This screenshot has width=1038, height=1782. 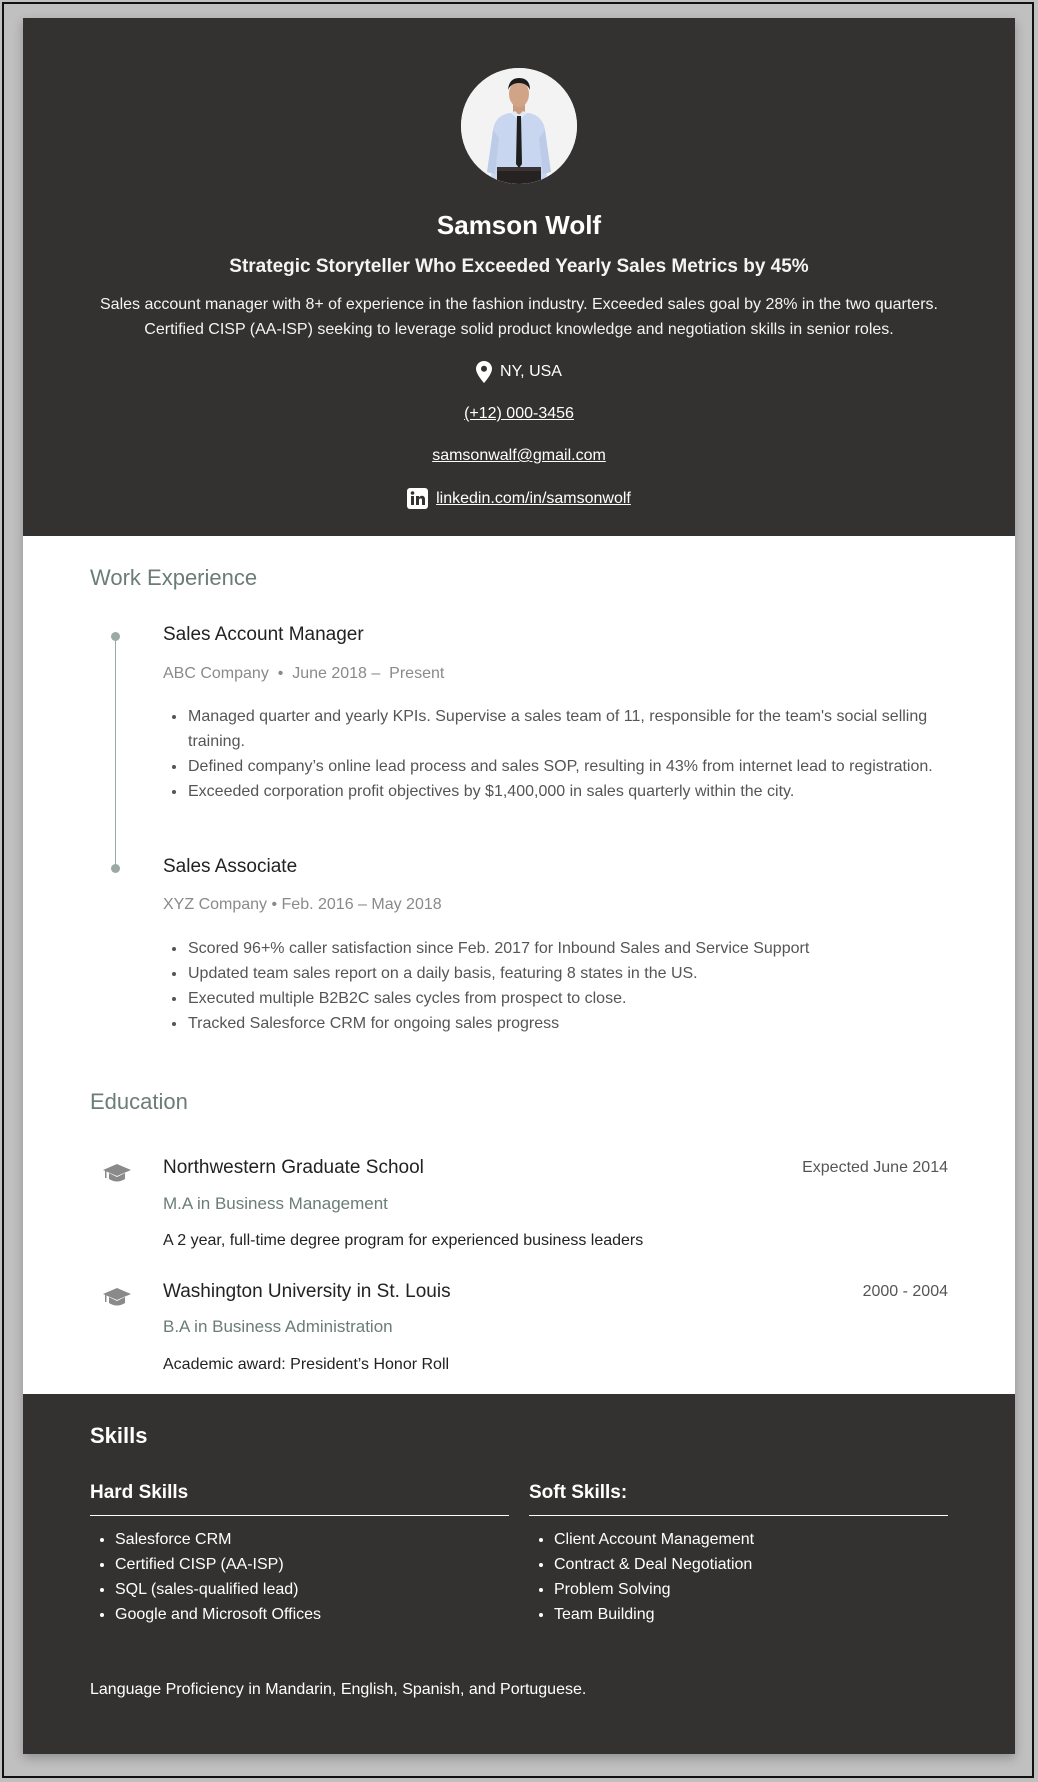 What do you see at coordinates (533, 499) in the screenshot?
I see `linkedin-link: linkedin.com/in/samsonwolf` at bounding box center [533, 499].